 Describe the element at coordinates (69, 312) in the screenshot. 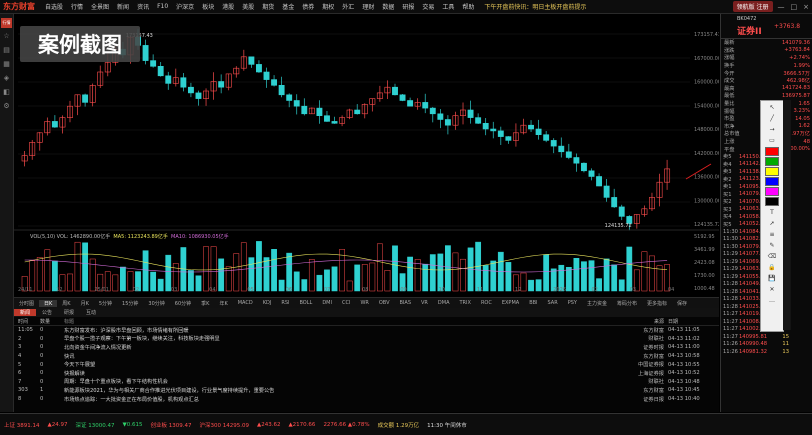

I see `news-tab-2: 研报` at that location.